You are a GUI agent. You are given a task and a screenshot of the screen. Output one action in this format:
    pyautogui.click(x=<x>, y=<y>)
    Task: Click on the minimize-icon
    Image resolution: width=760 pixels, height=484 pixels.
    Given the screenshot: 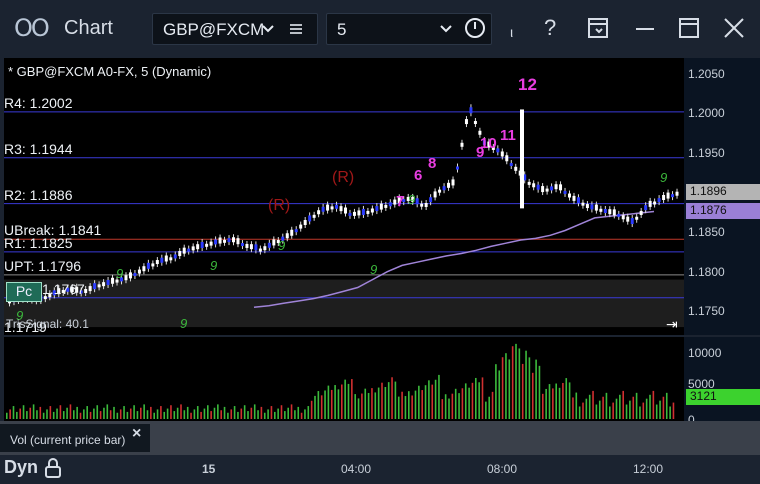 What is the action you would take?
    pyautogui.click(x=645, y=30)
    